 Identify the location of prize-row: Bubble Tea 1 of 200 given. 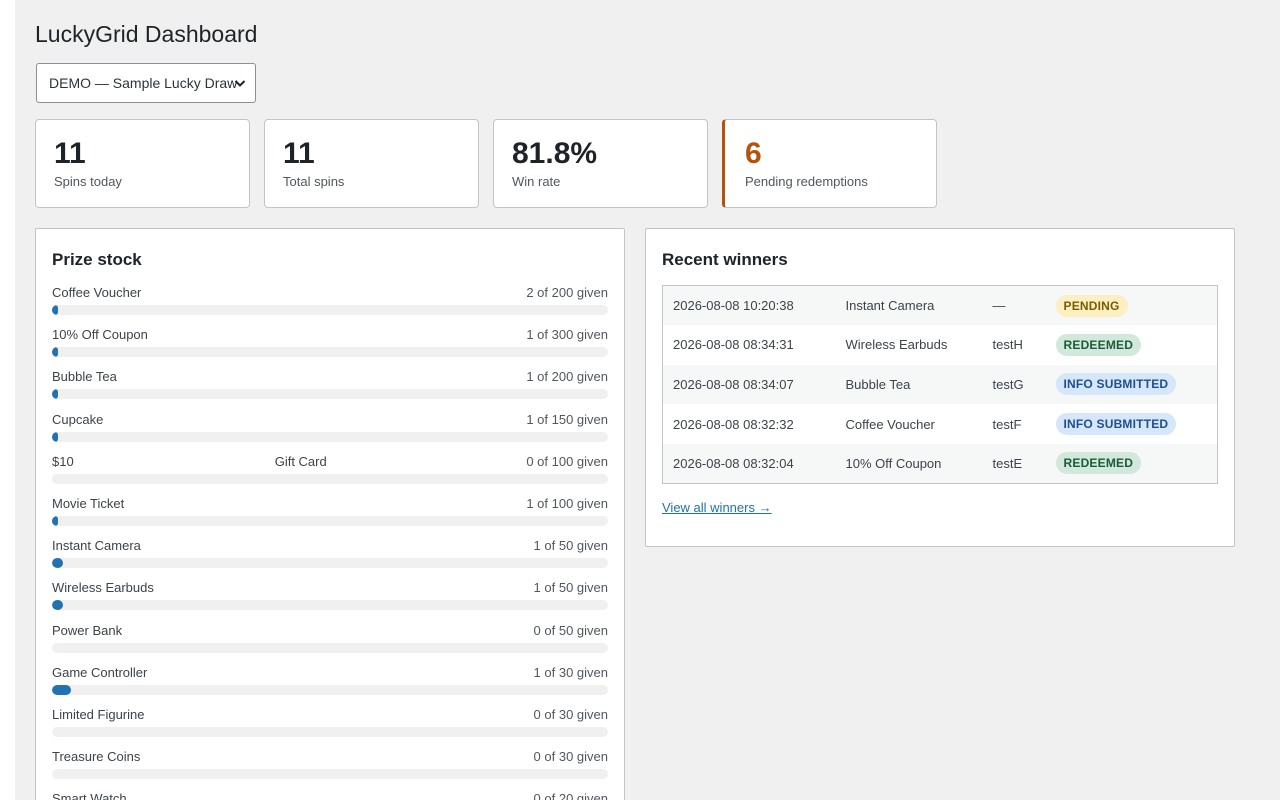
(330, 390).